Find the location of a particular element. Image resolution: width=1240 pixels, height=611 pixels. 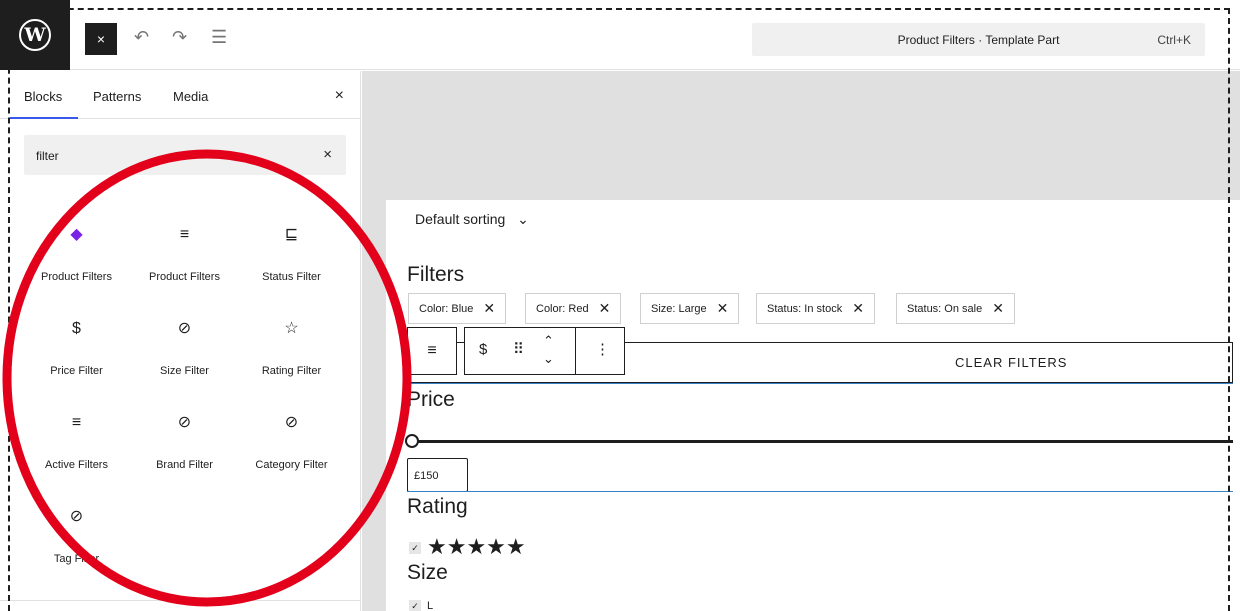

price-slider-track is located at coordinates (822, 441).